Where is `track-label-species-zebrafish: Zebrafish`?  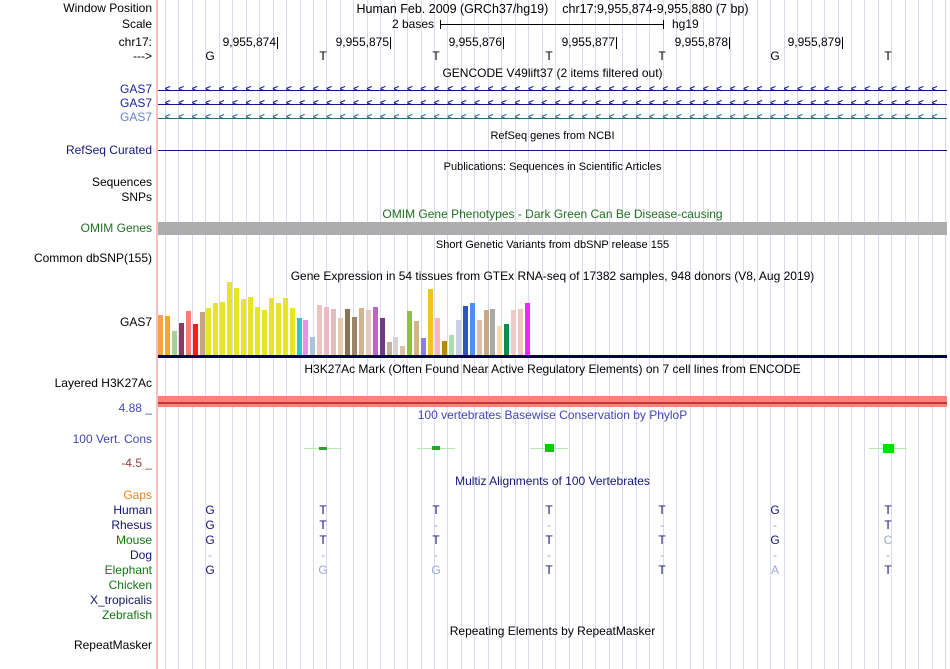 track-label-species-zebrafish: Zebrafish is located at coordinates (127, 615).